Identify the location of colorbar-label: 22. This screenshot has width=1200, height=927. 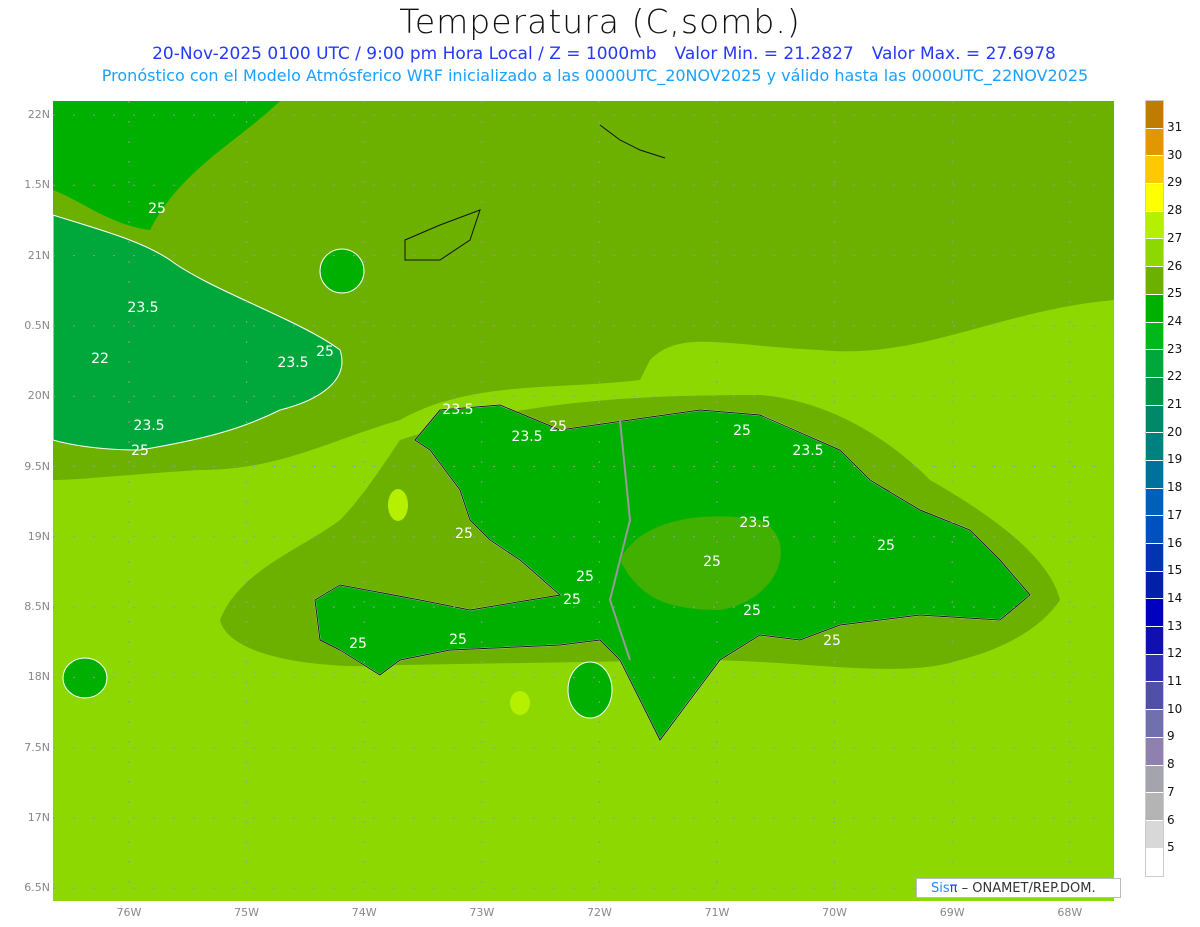
(1175, 376).